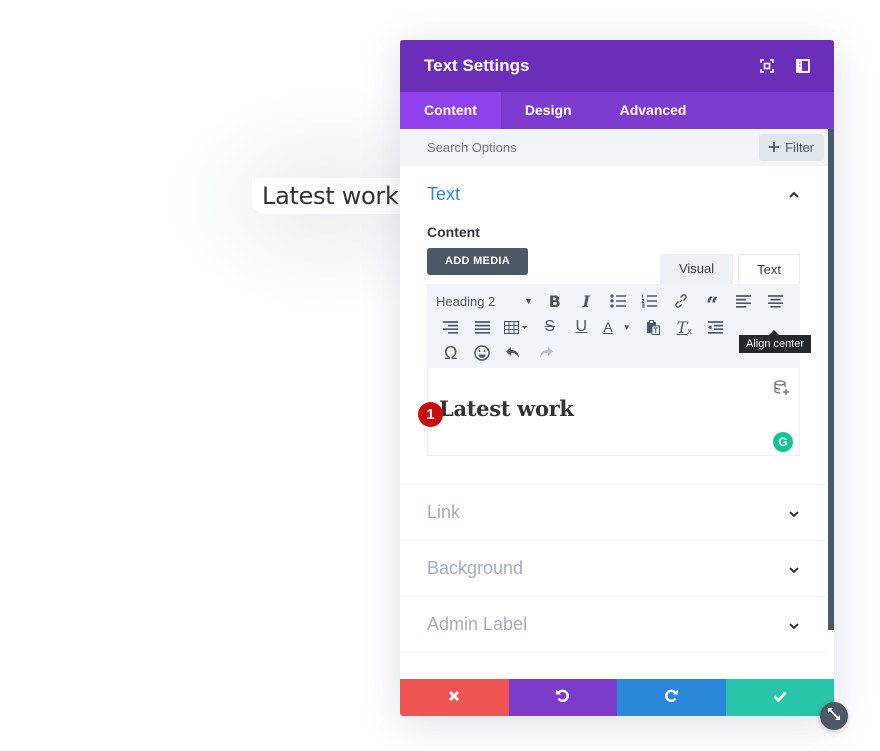  I want to click on underline-icon: U, so click(582, 327).